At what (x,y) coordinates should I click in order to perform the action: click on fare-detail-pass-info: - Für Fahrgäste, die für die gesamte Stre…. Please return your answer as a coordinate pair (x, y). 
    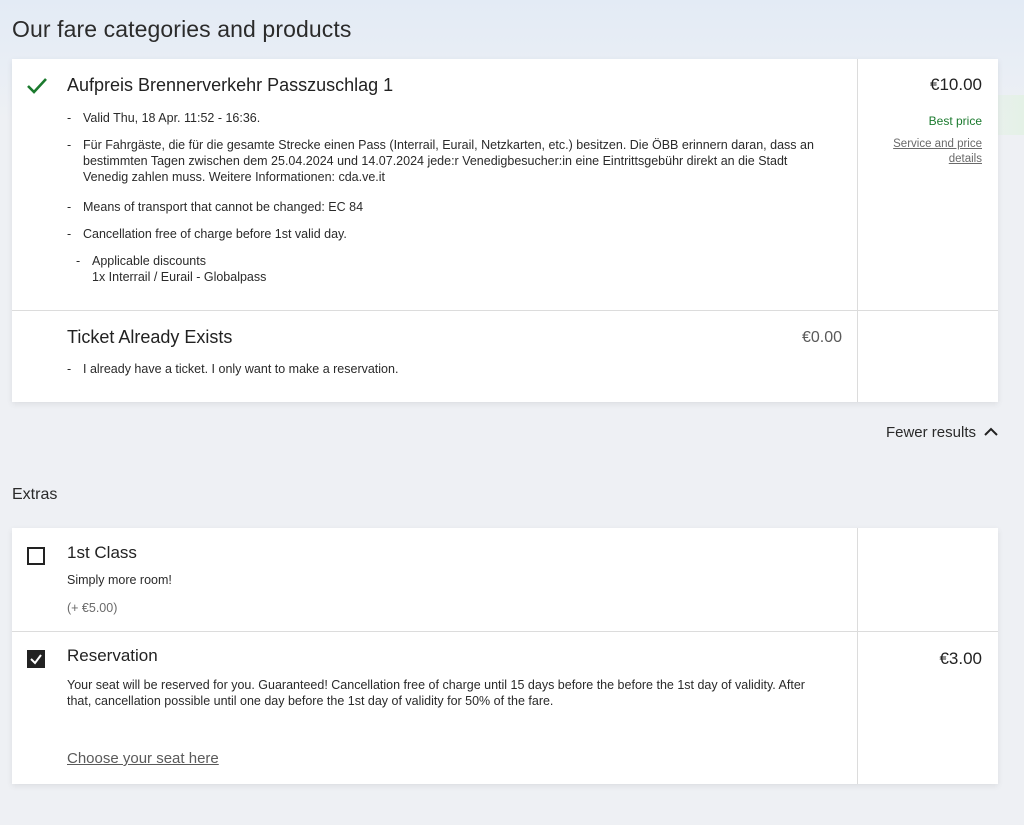
    Looking at the image, I should click on (440, 161).